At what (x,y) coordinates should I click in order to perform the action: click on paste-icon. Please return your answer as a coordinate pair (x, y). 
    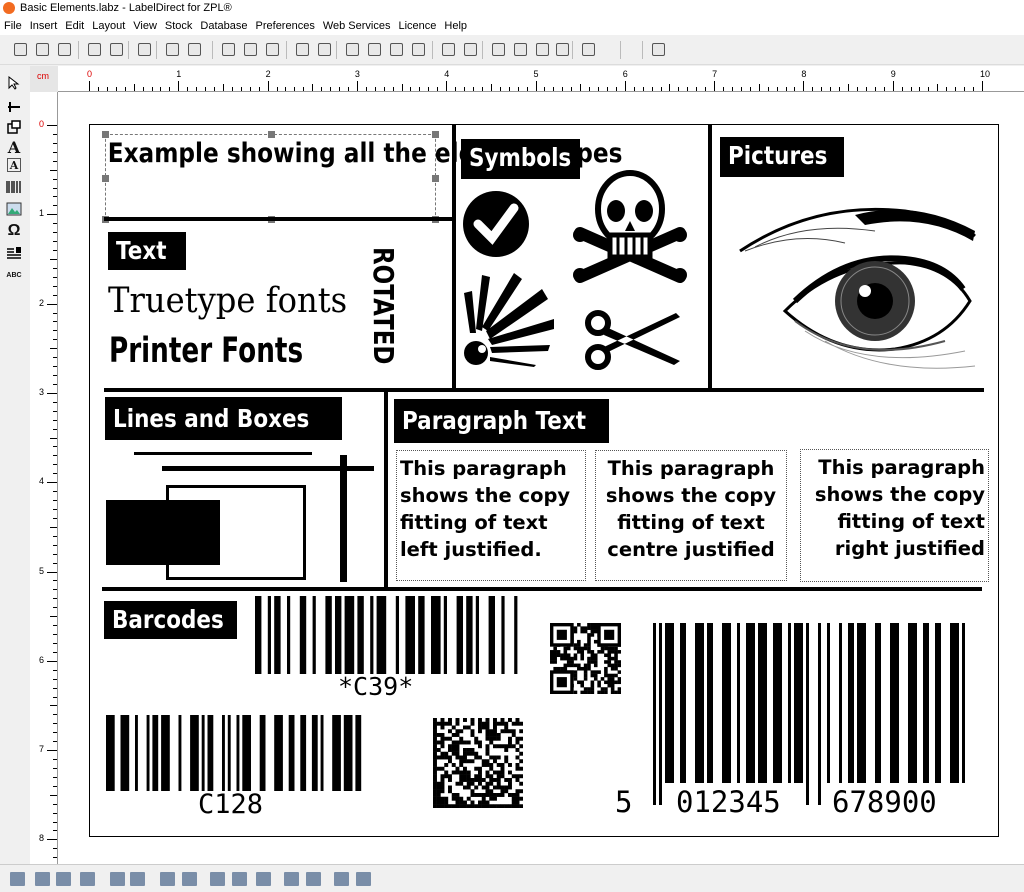
    Looking at the image, I should click on (272, 49).